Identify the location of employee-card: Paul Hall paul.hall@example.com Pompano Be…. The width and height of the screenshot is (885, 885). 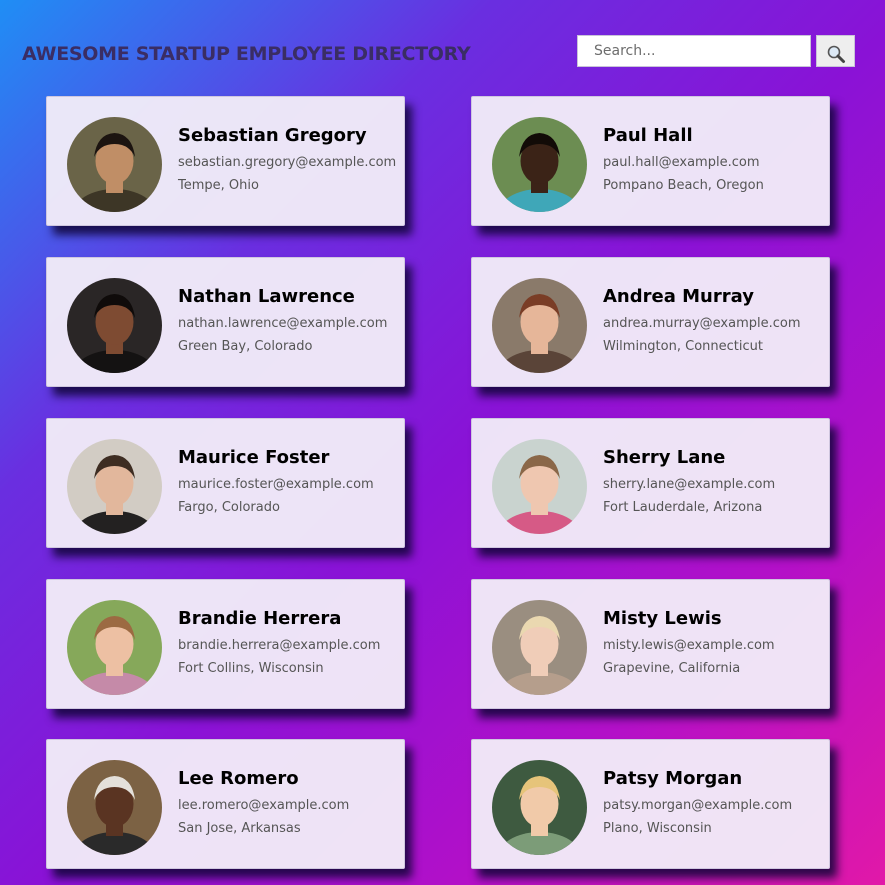
(650, 161).